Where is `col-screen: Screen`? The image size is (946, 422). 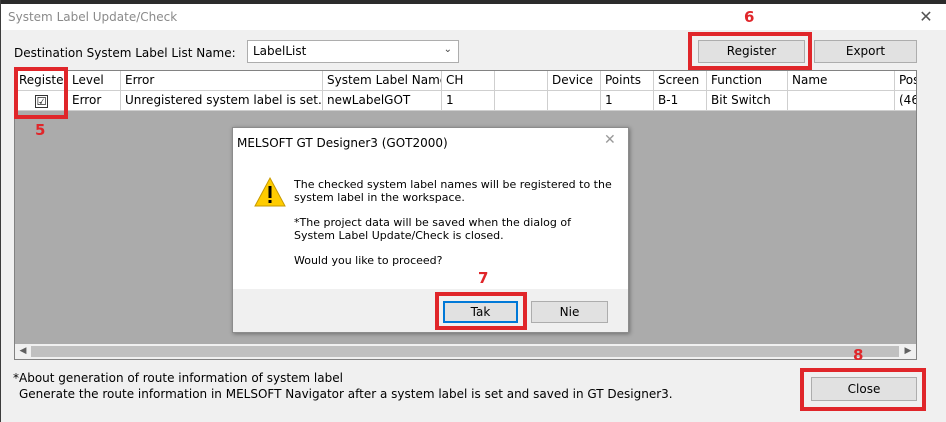 col-screen: Screen is located at coordinates (680, 81).